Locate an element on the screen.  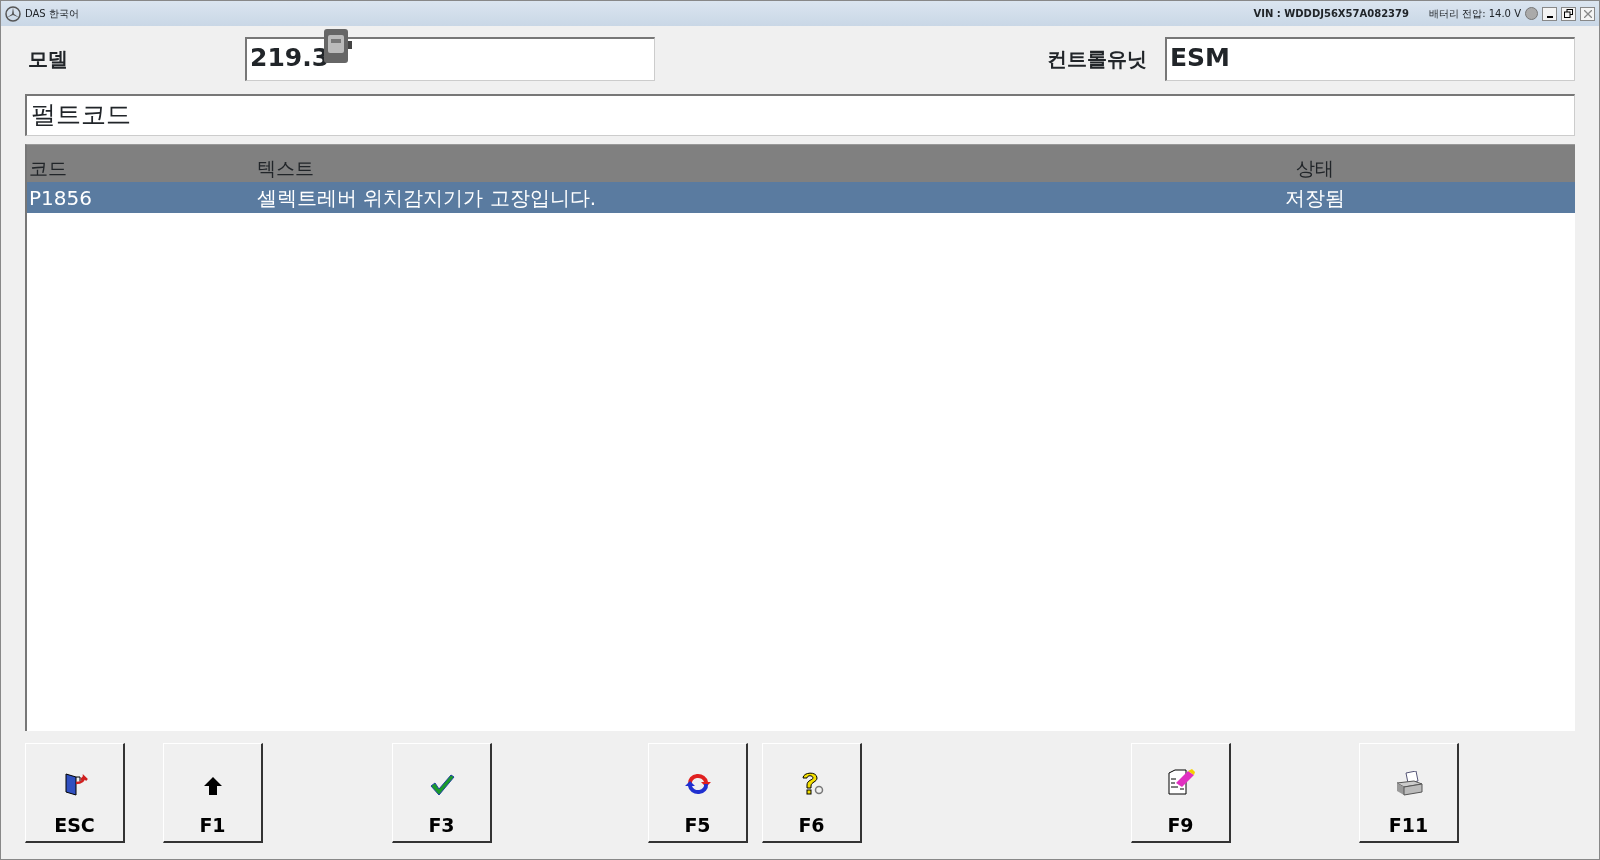
control-unit-label: 컨트롤유닛 is located at coordinates (1097, 59).